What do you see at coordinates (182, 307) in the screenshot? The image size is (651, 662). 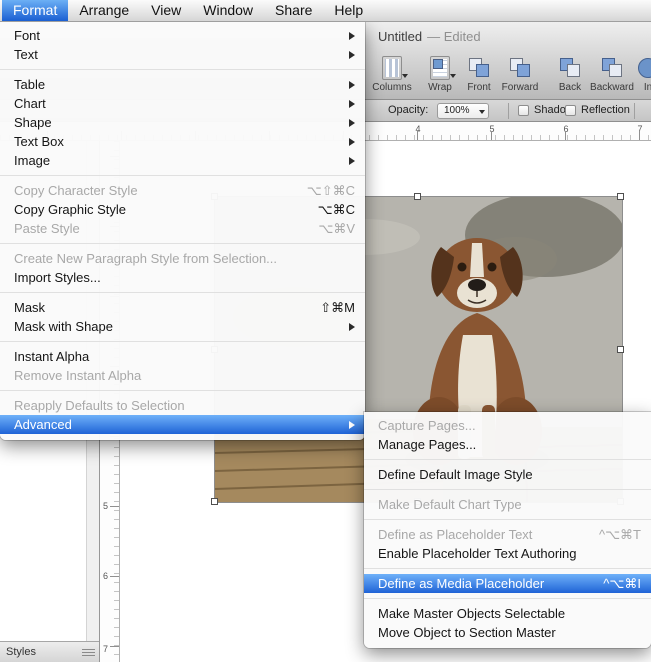 I see `menu-item-mask: Mask ⇧⌘M` at bounding box center [182, 307].